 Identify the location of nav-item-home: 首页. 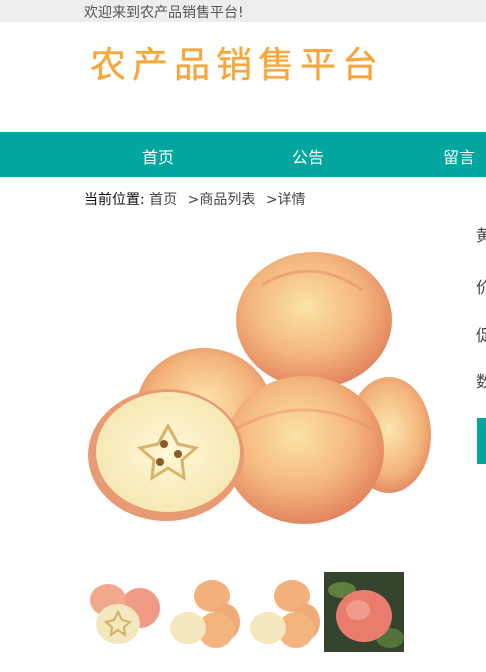
(158, 156).